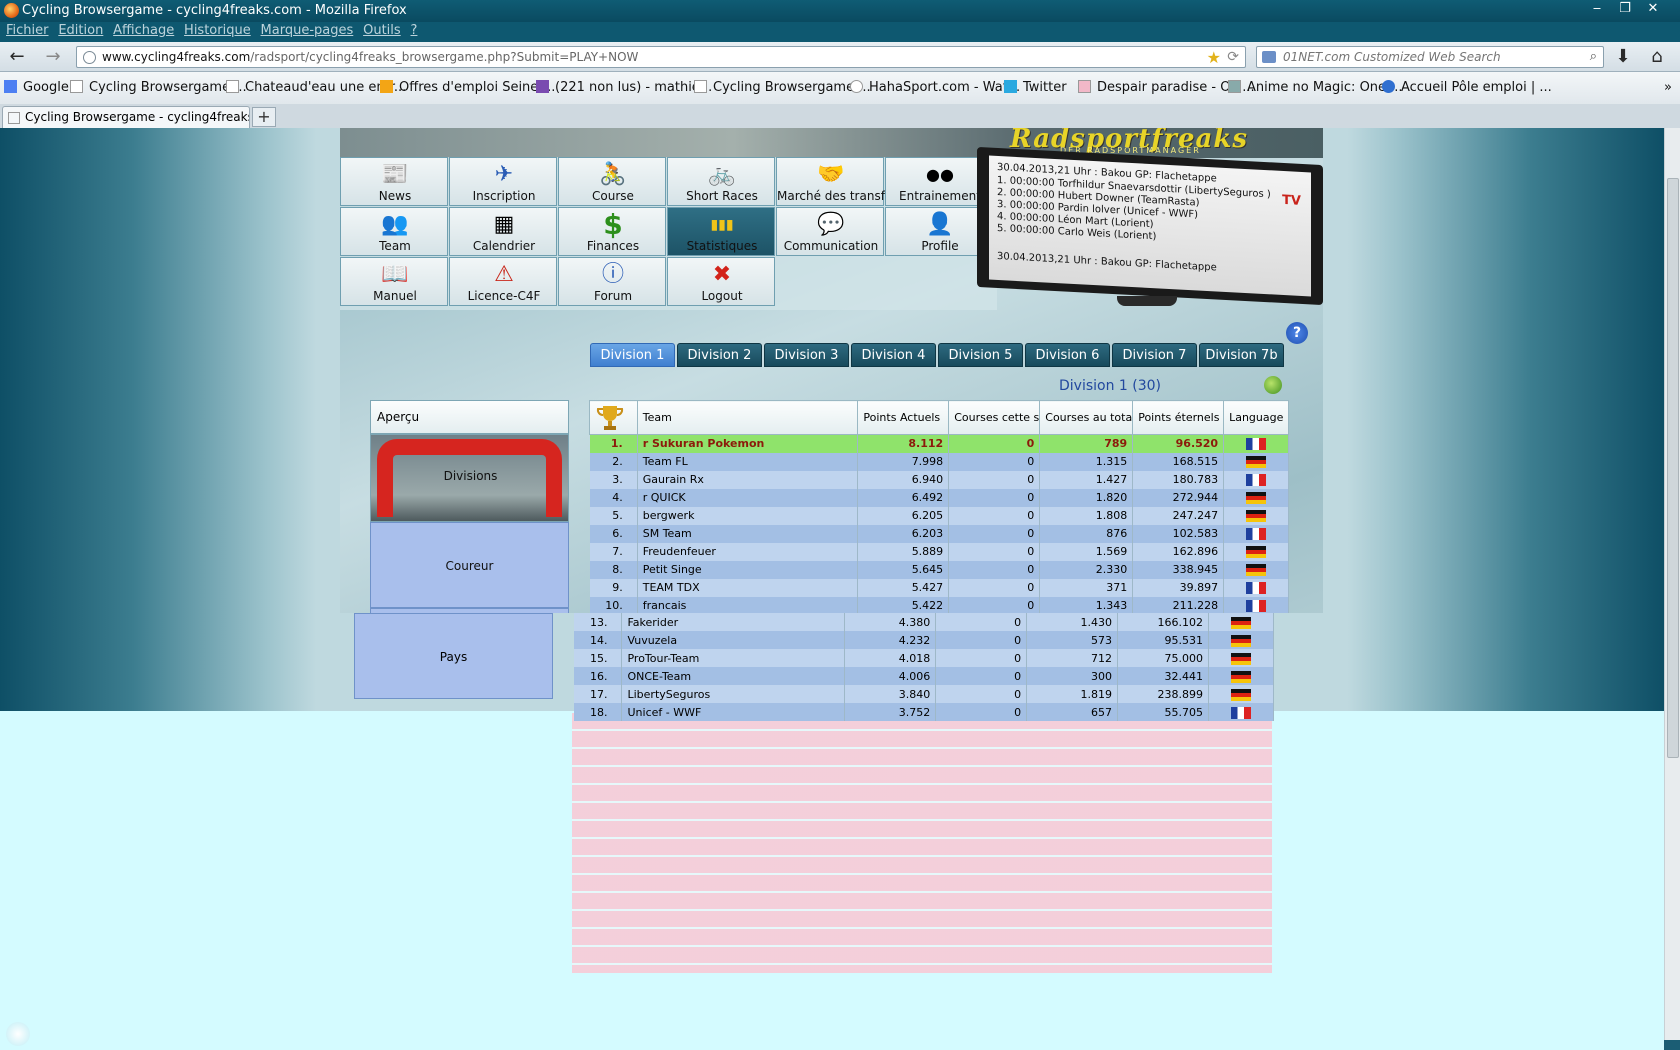 The height and width of the screenshot is (1050, 1680). I want to click on tab-division-5: Division 5, so click(980, 355).